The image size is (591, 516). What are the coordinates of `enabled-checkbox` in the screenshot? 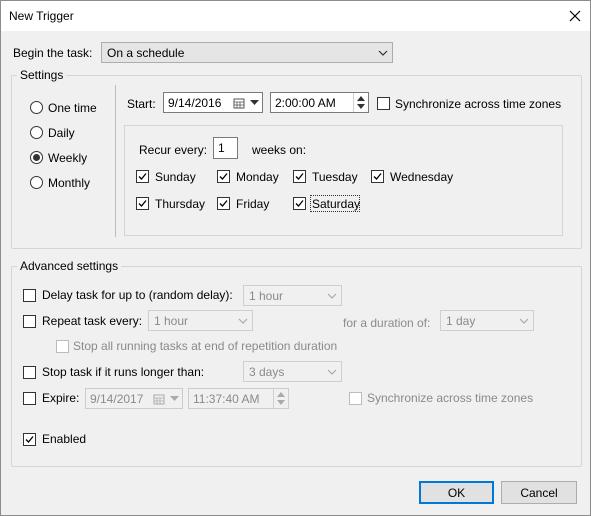 It's located at (29, 439).